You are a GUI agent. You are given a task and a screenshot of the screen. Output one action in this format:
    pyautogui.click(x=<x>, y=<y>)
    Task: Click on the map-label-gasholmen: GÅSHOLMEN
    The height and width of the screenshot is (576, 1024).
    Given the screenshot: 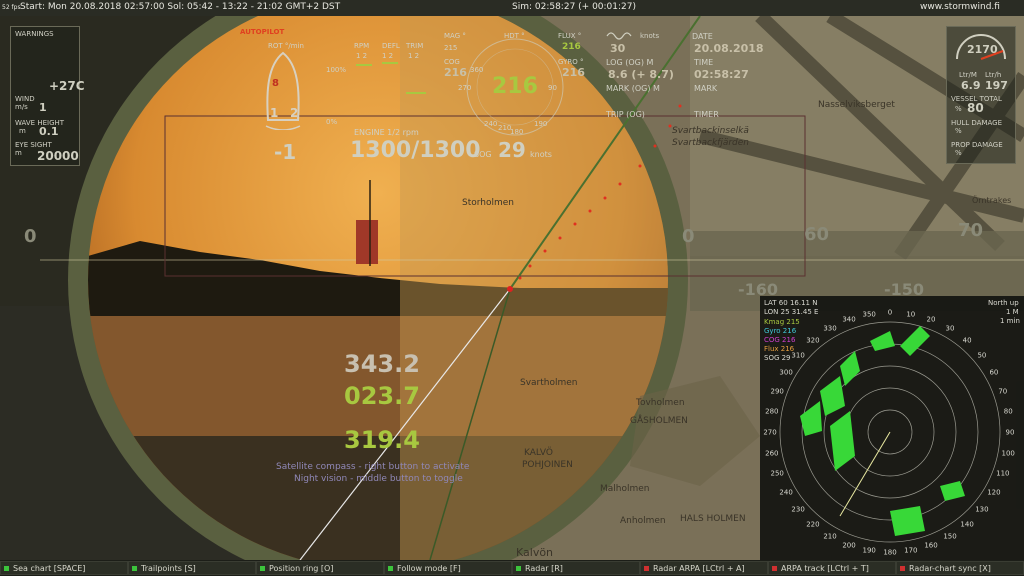 What is the action you would take?
    pyautogui.click(x=659, y=421)
    